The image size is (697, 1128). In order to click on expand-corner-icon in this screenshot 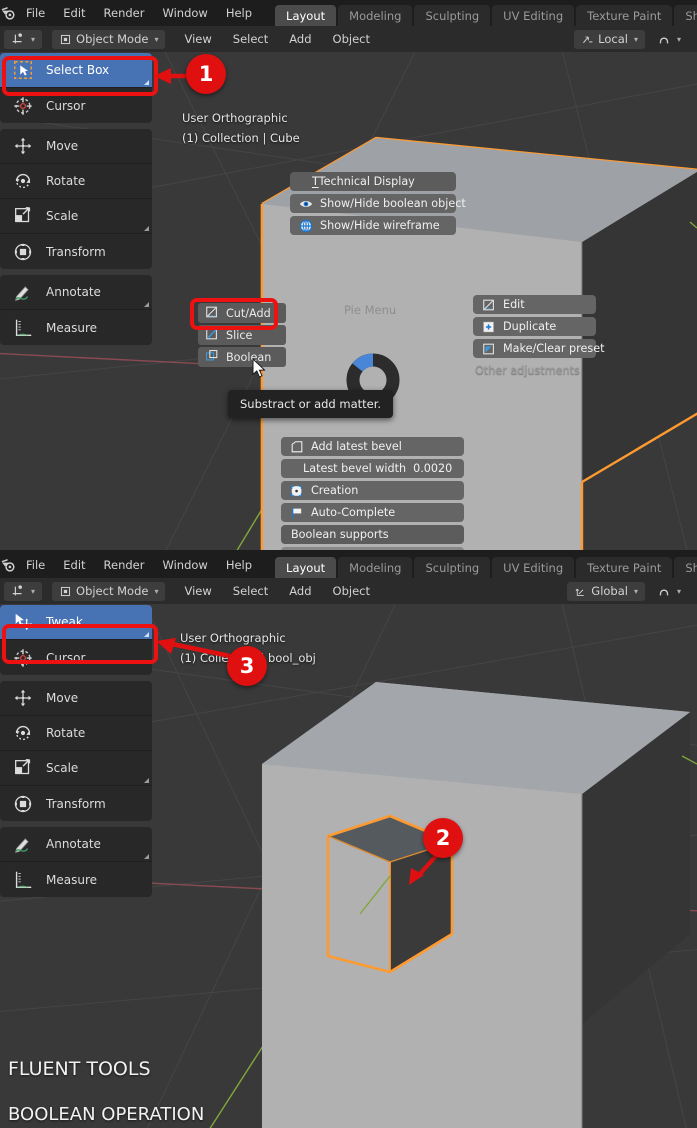, I will do `click(146, 228)`.